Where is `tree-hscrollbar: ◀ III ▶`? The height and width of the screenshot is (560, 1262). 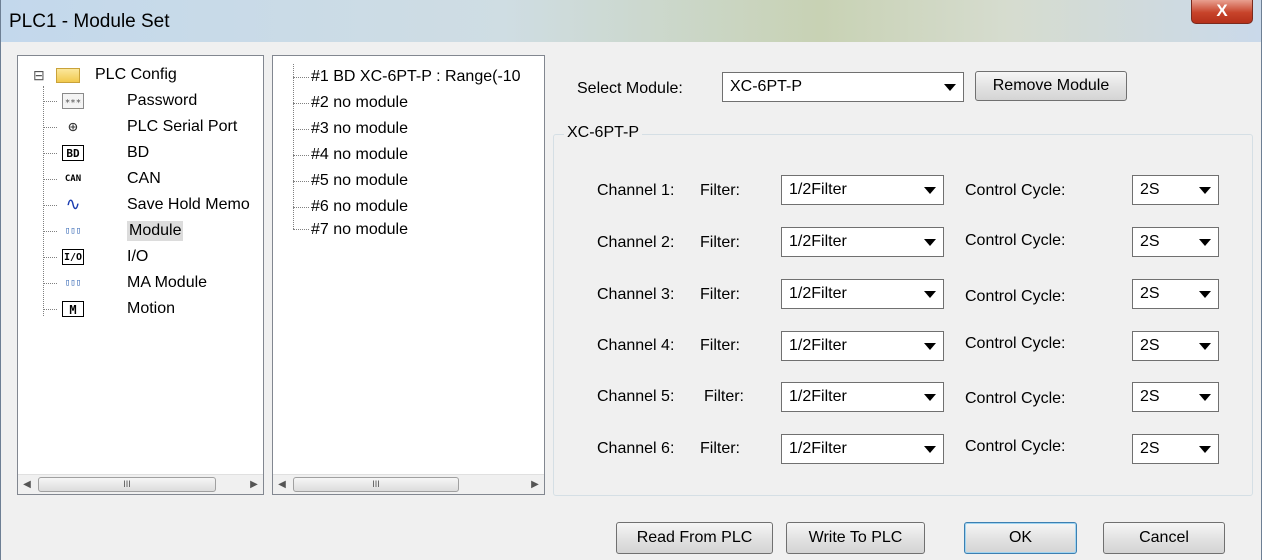
tree-hscrollbar: ◀ III ▶ is located at coordinates (140, 484).